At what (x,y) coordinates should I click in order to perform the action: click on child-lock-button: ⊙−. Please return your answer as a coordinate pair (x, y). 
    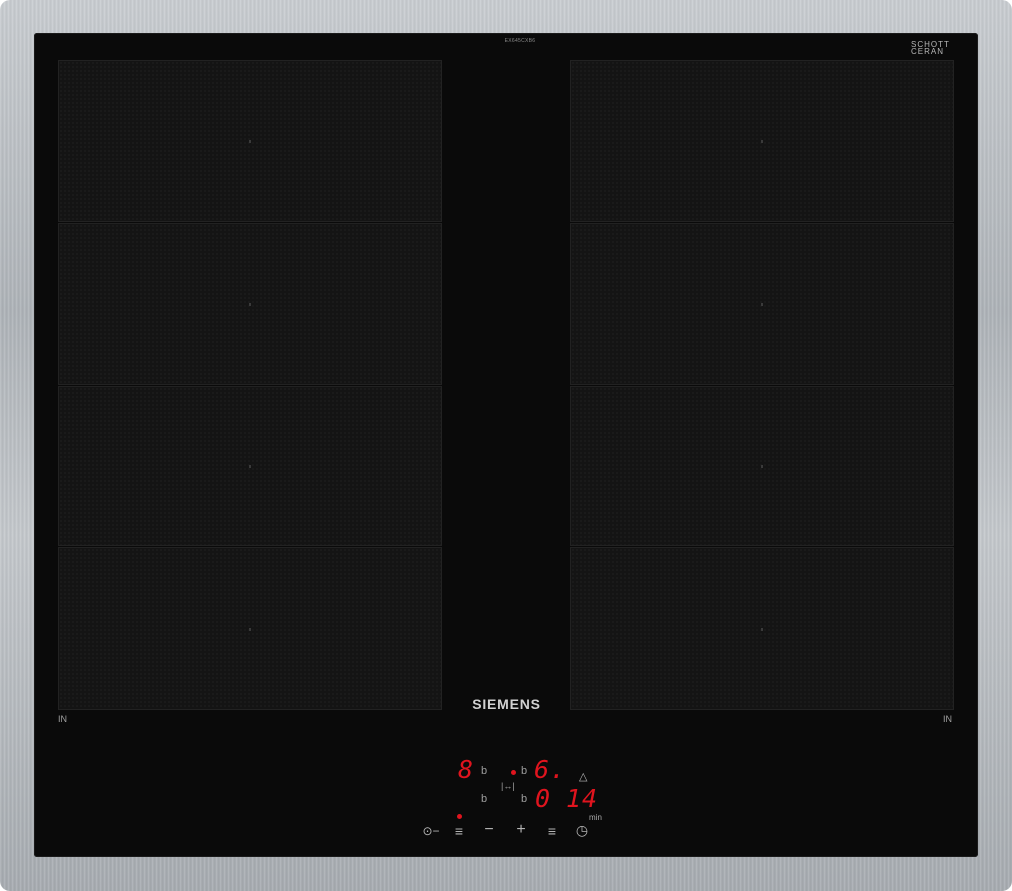
    Looking at the image, I should click on (431, 831).